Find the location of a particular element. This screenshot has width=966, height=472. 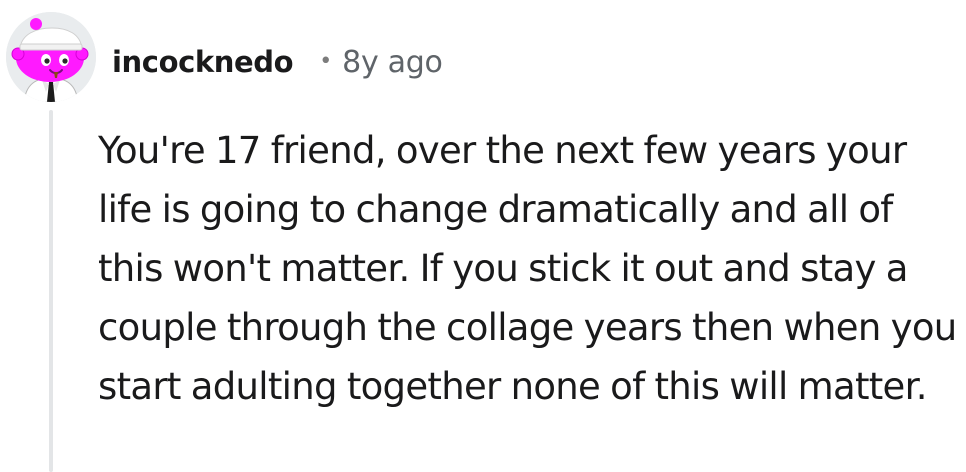

timestamp: 8y ago is located at coordinates (392, 62).